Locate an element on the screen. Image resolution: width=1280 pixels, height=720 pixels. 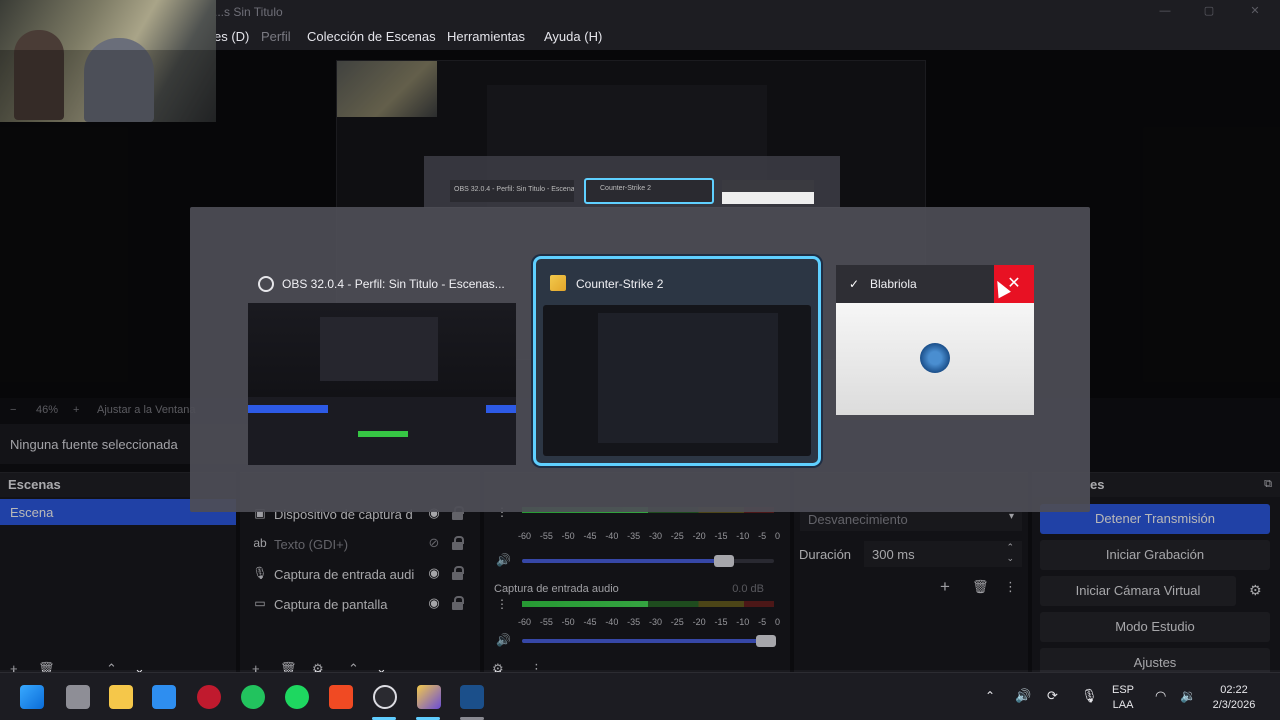
clock-date: 2/3/2026 is located at coordinates (1234, 705).